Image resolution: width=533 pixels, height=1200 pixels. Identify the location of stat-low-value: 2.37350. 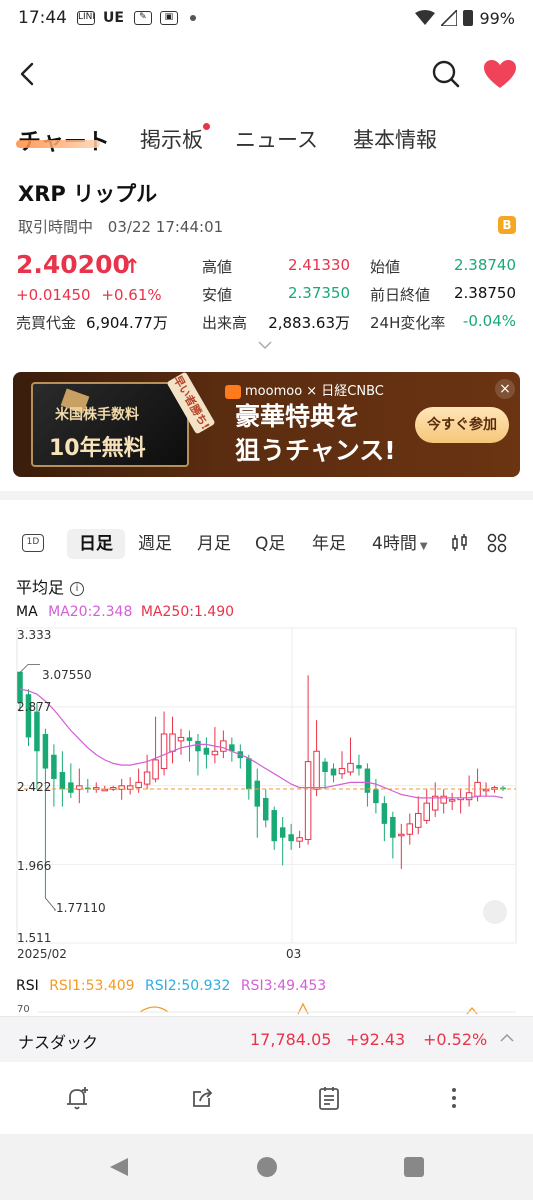
(318, 293).